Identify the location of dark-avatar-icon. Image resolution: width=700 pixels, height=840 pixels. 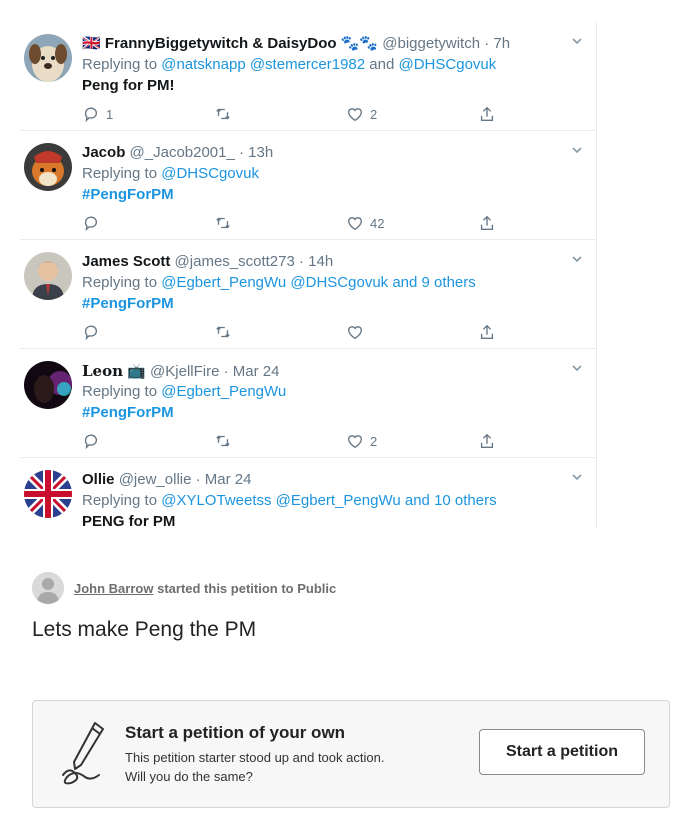
(48, 385).